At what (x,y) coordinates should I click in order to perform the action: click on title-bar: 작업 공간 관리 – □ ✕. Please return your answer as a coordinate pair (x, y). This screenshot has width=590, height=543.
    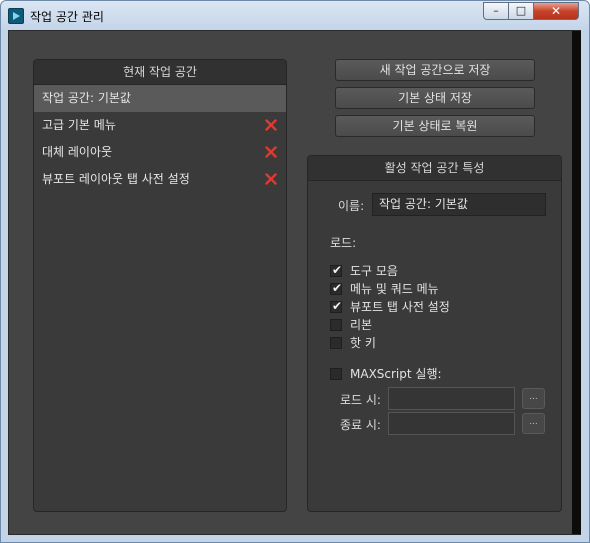
    Looking at the image, I should click on (295, 16).